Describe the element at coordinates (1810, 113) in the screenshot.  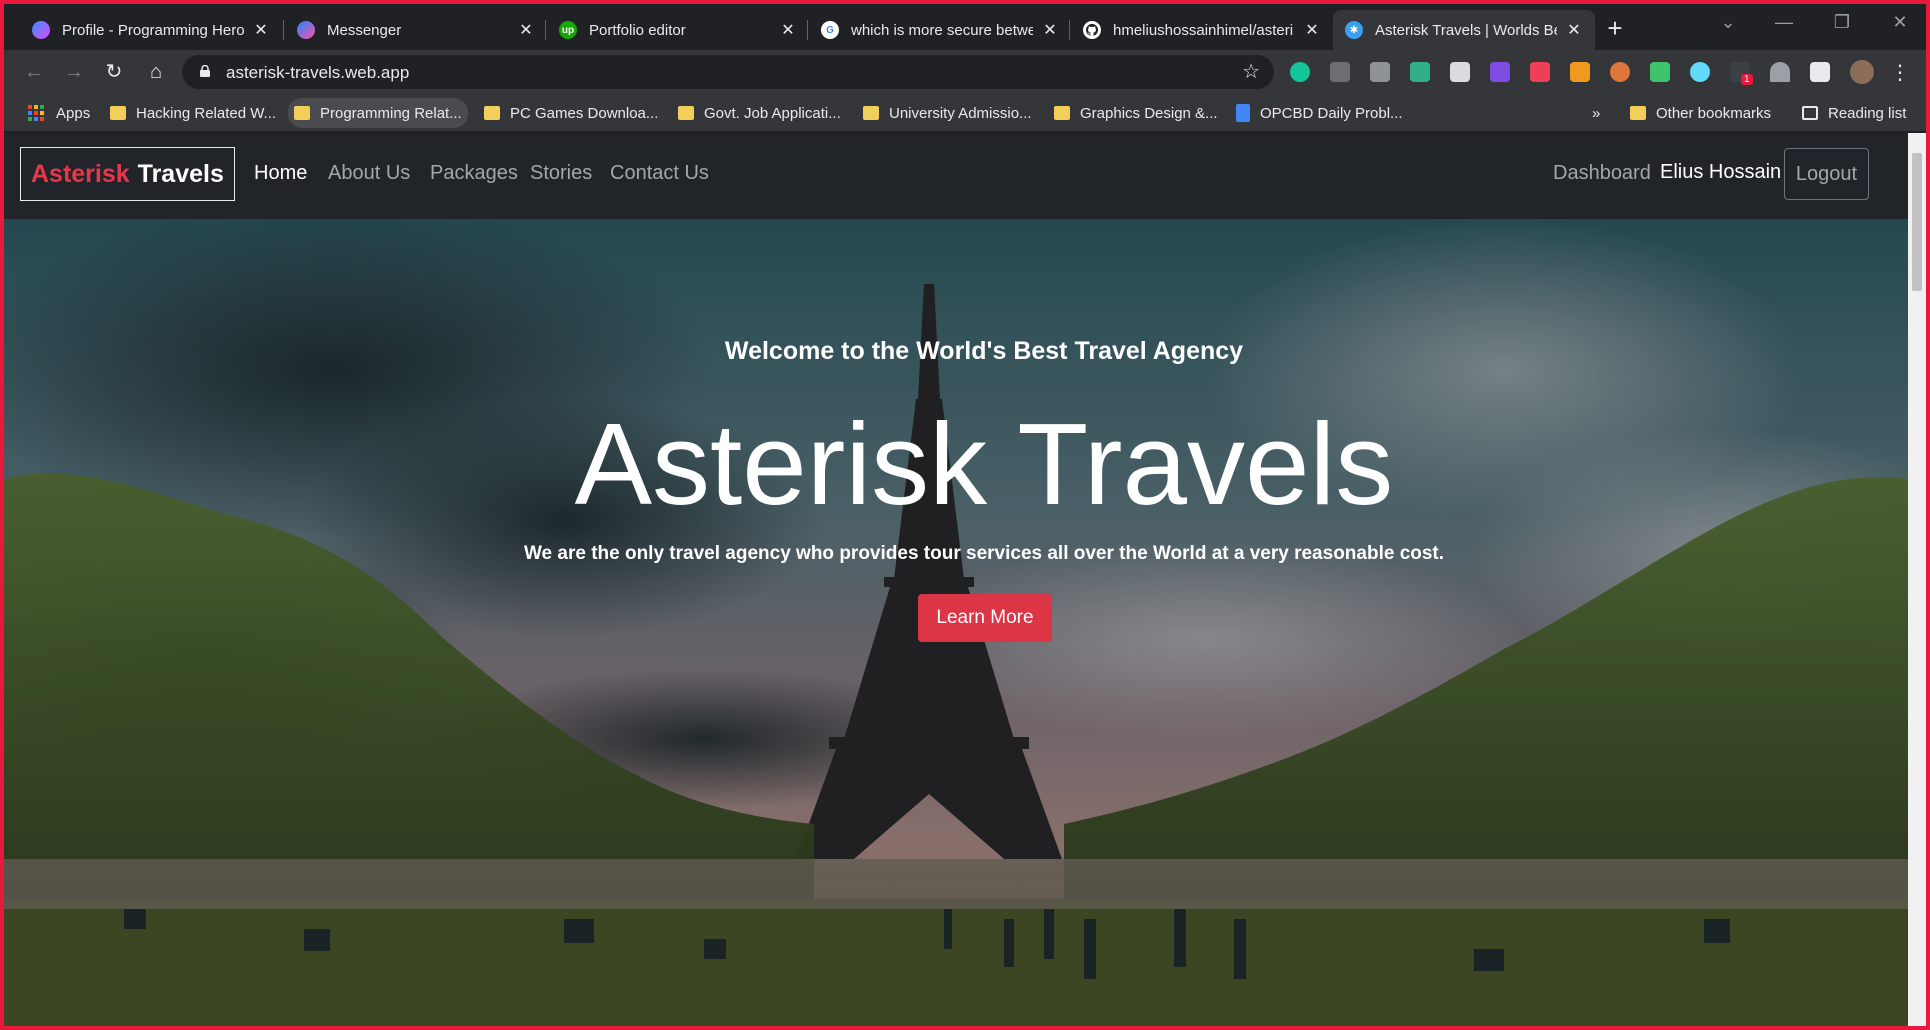
I see `reading-list-icon` at that location.